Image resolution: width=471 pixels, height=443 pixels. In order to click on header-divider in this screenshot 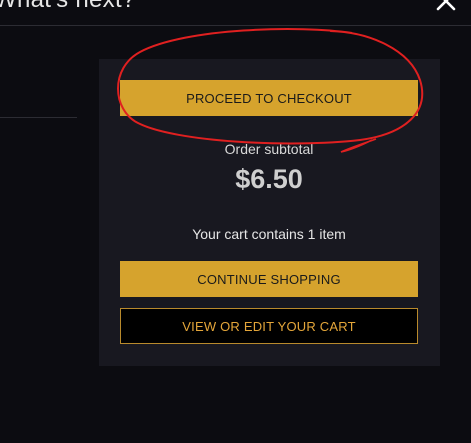, I will do `click(235, 25)`.